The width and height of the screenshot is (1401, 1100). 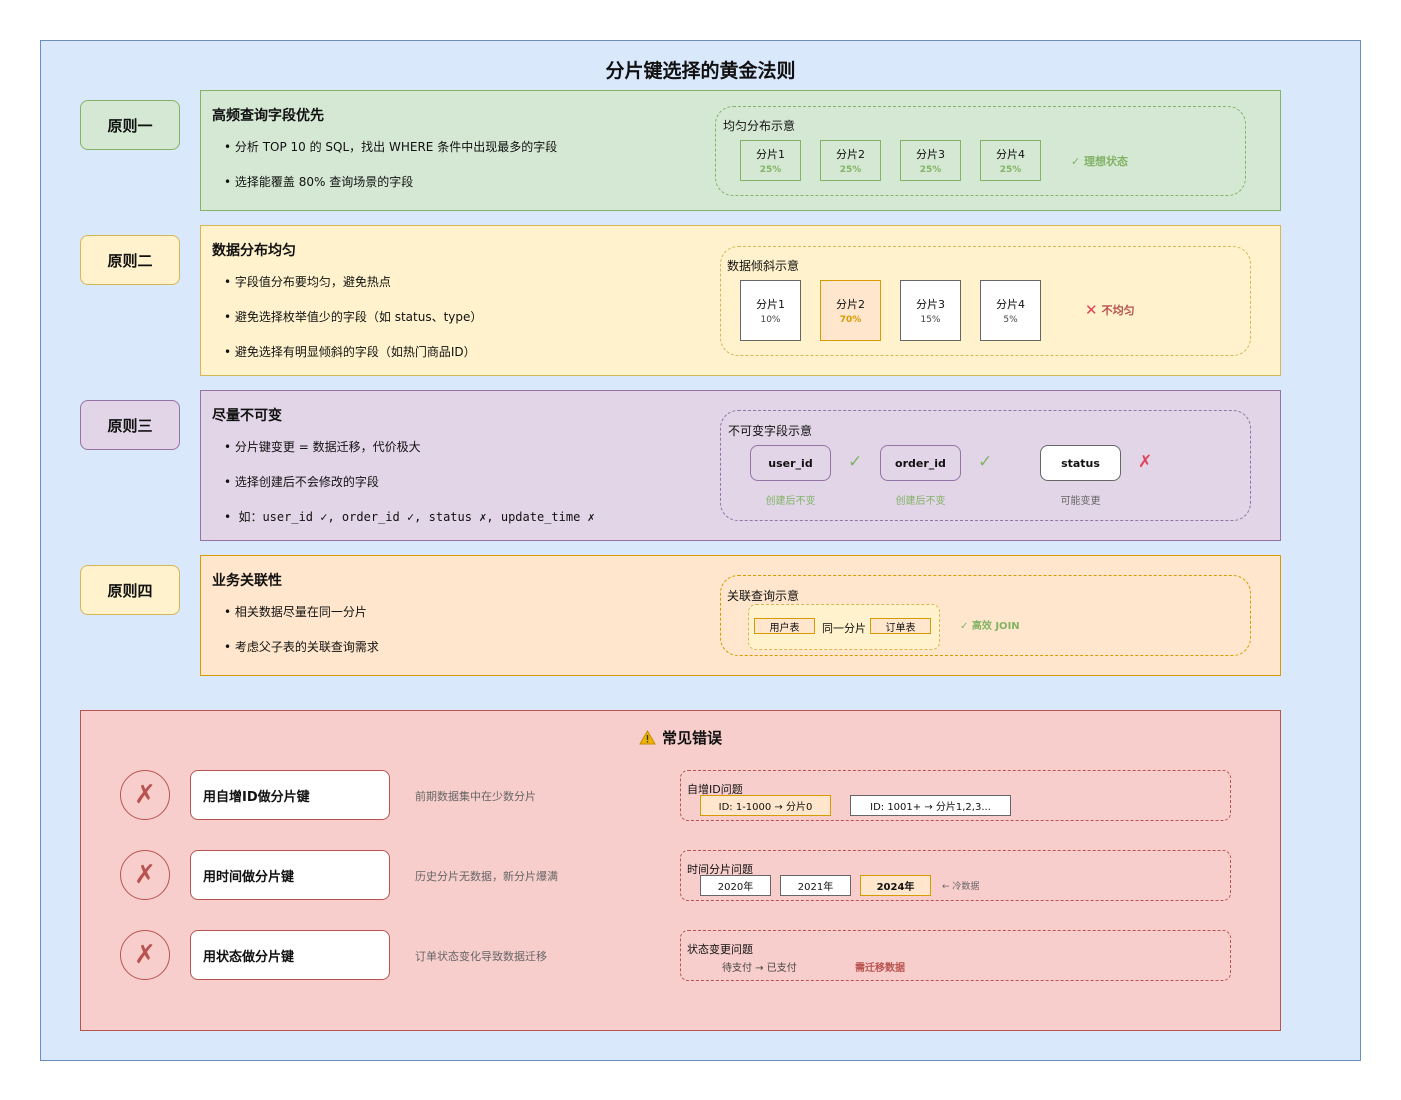 What do you see at coordinates (1100, 161) in the screenshot?
I see `ideal-status-label: ✓ 理想状态` at bounding box center [1100, 161].